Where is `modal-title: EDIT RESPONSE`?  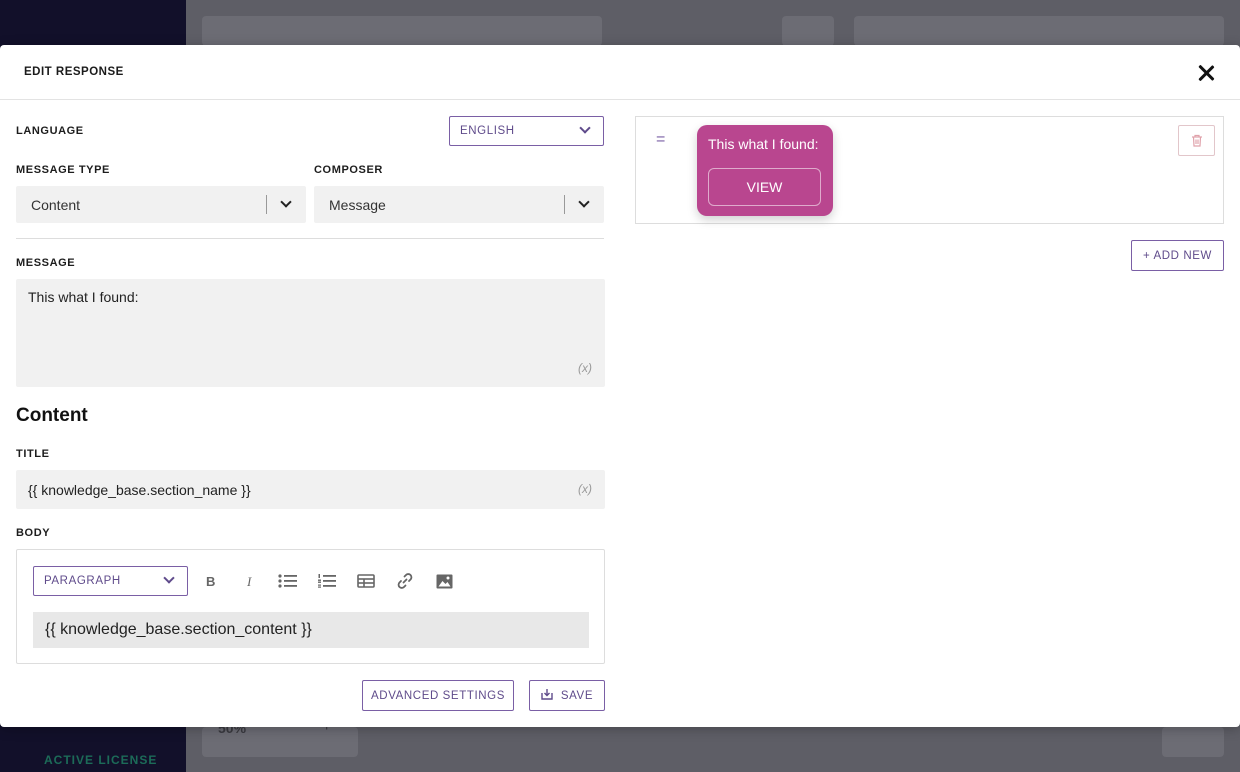
modal-title: EDIT RESPONSE is located at coordinates (74, 72).